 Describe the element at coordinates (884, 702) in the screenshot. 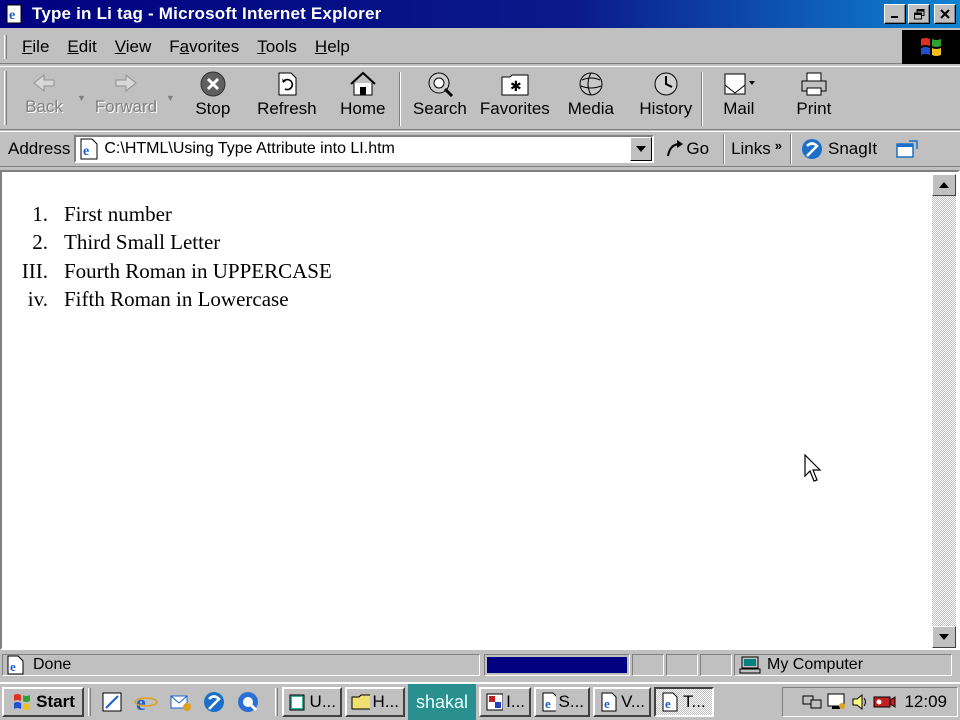

I see `recorder-icon` at that location.